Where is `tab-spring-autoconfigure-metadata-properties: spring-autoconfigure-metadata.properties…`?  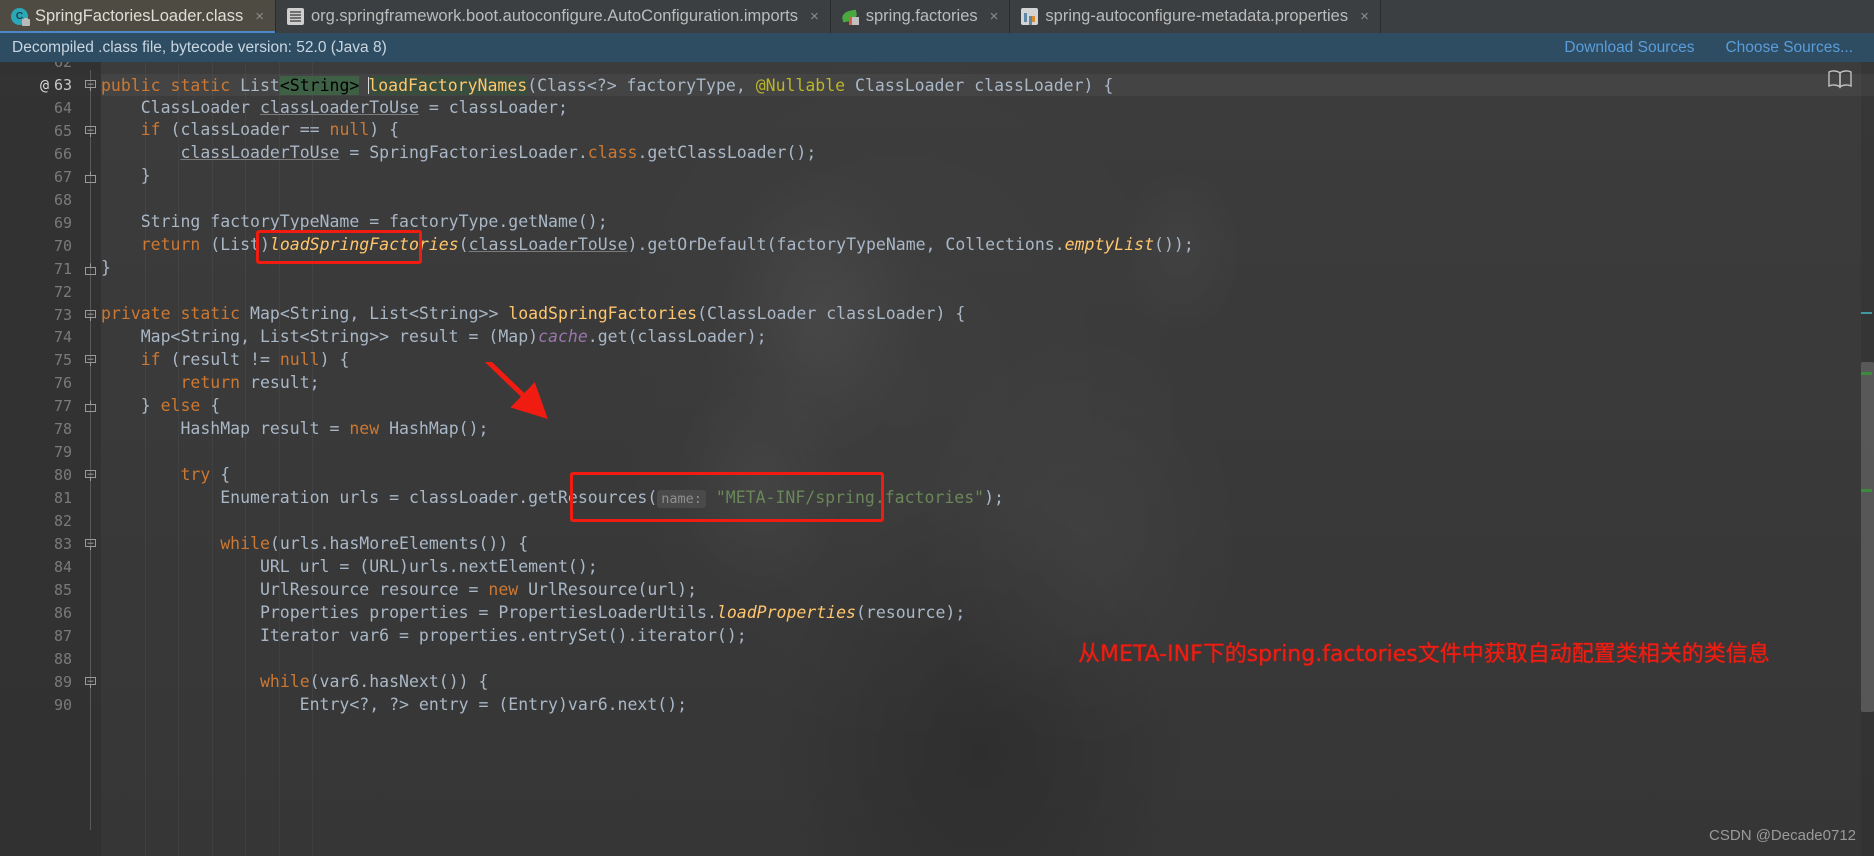
tab-spring-autoconfigure-metadata-properties: spring-autoconfigure-metadata.properties… is located at coordinates (1195, 16).